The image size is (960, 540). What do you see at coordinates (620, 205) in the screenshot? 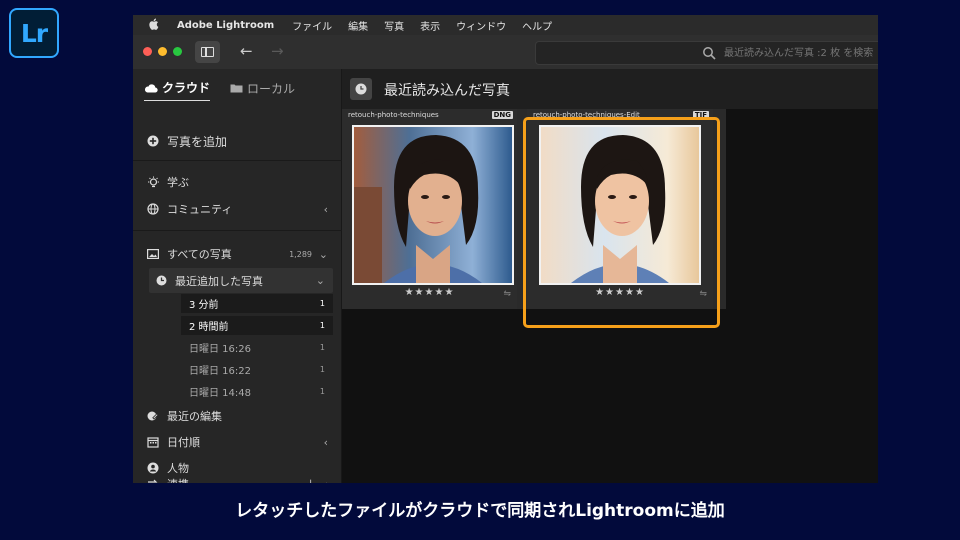
I see `portrait-photo-edited` at bounding box center [620, 205].